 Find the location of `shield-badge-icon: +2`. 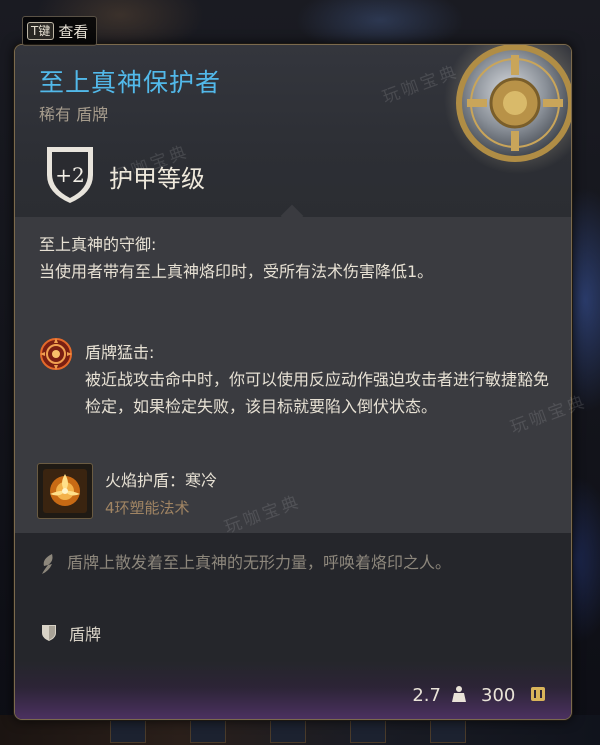

shield-badge-icon: +2 is located at coordinates (70, 175).